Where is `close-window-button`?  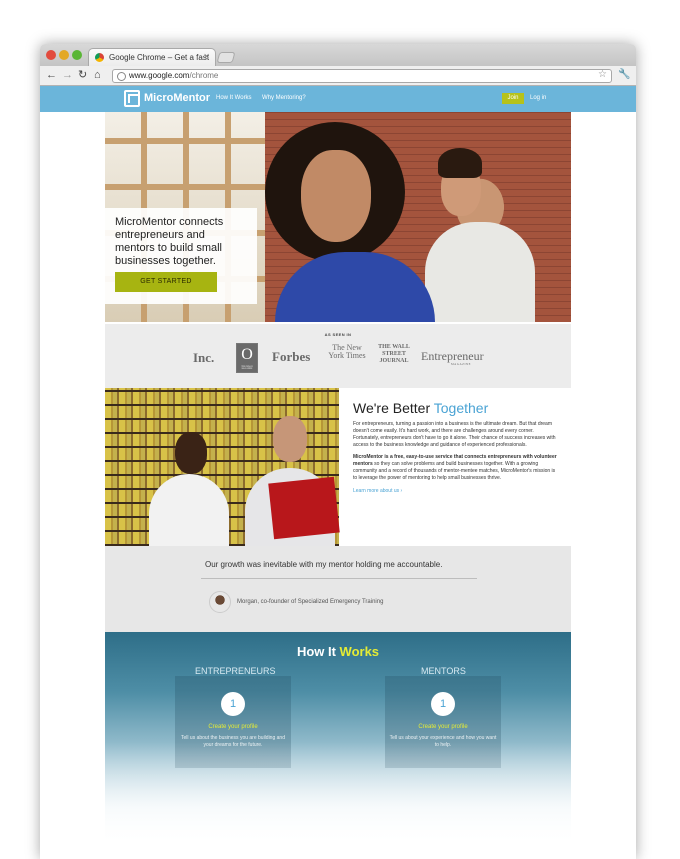 close-window-button is located at coordinates (51, 55).